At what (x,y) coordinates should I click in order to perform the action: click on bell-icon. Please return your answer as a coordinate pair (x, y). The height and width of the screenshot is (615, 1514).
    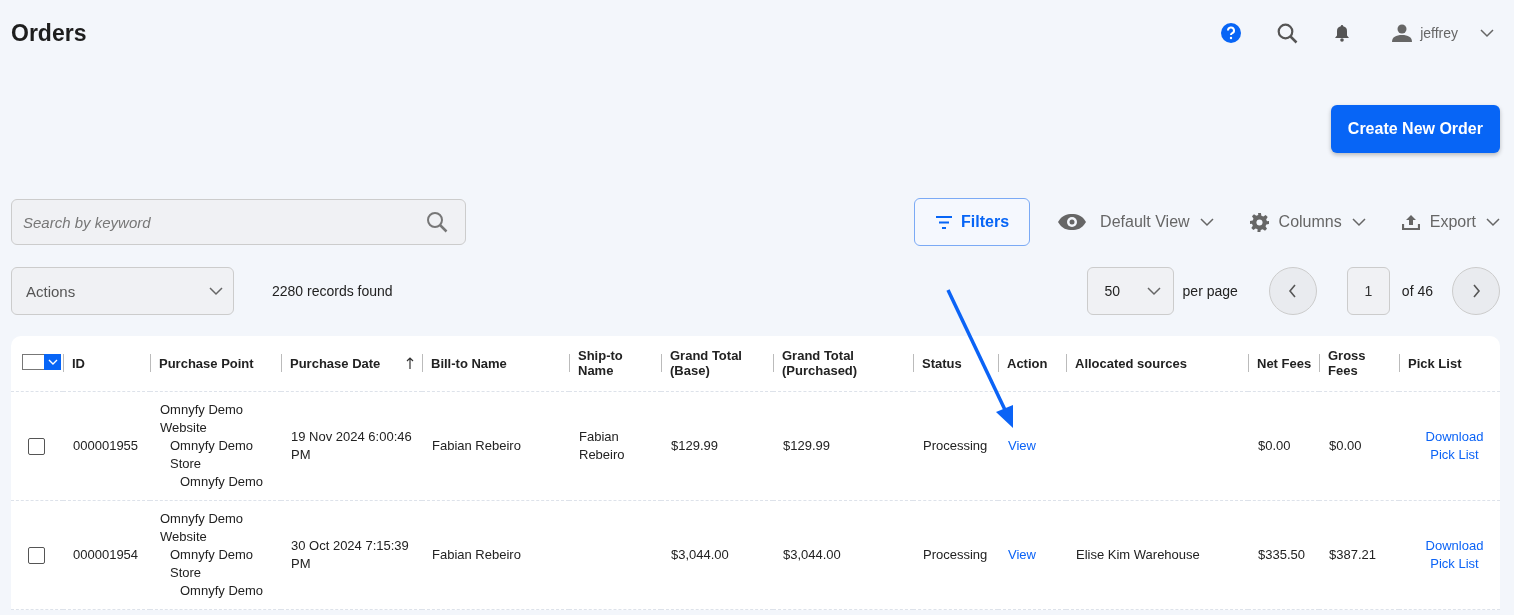
    Looking at the image, I should click on (1342, 33).